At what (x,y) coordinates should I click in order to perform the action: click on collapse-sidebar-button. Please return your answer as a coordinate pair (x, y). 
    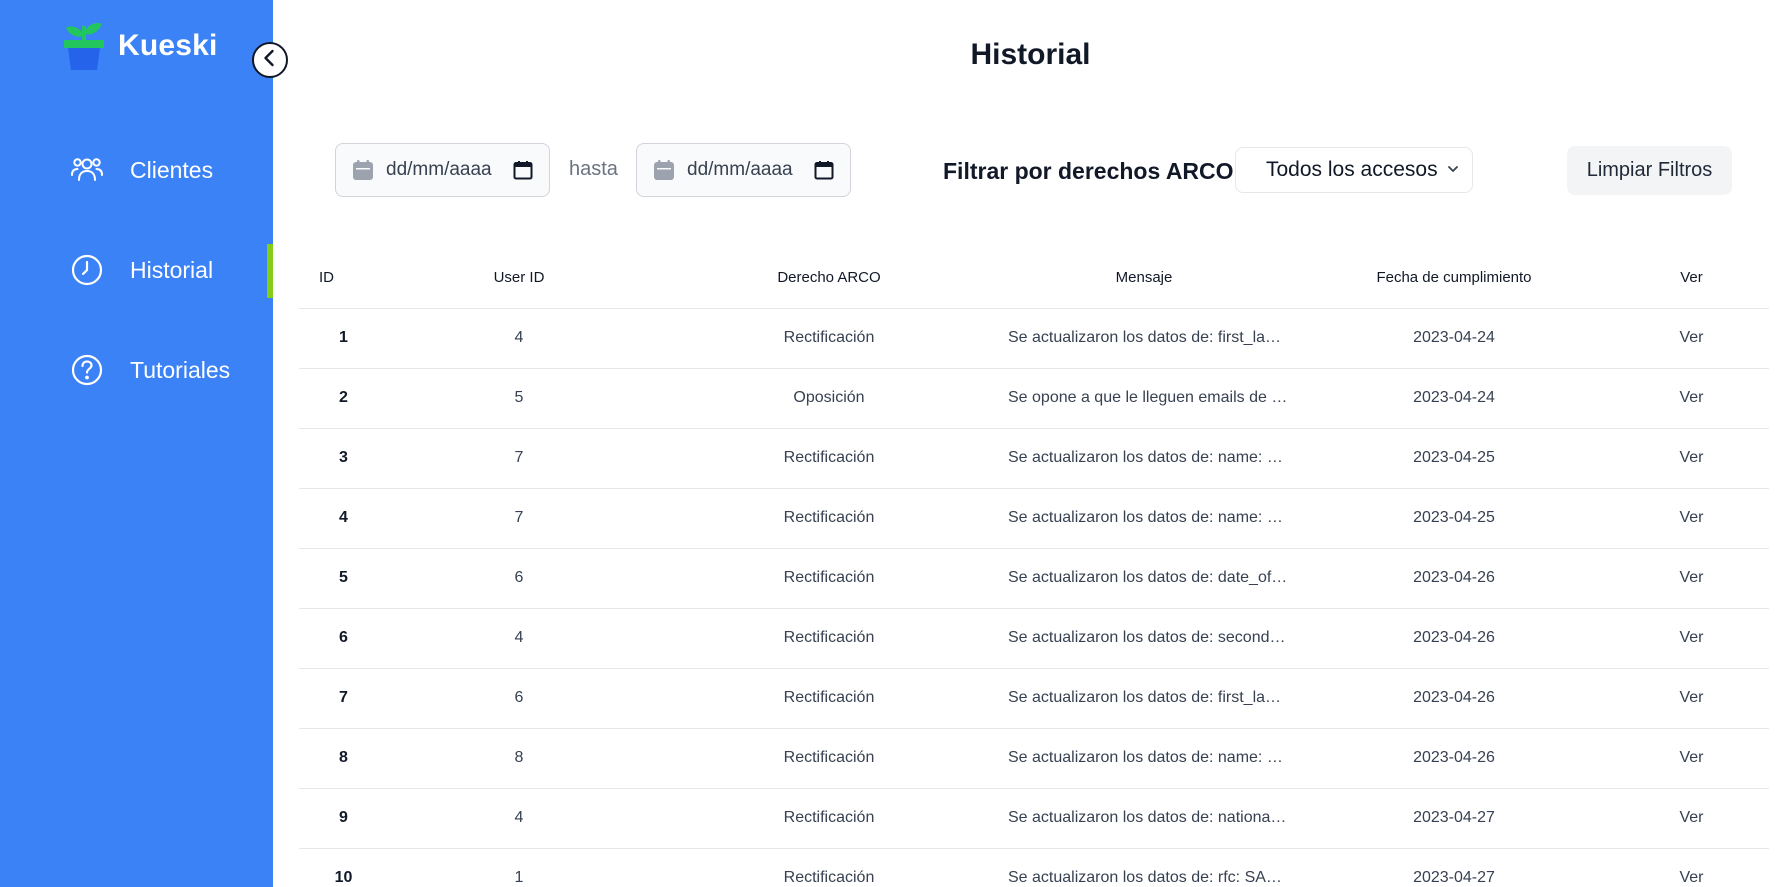
    Looking at the image, I should click on (270, 60).